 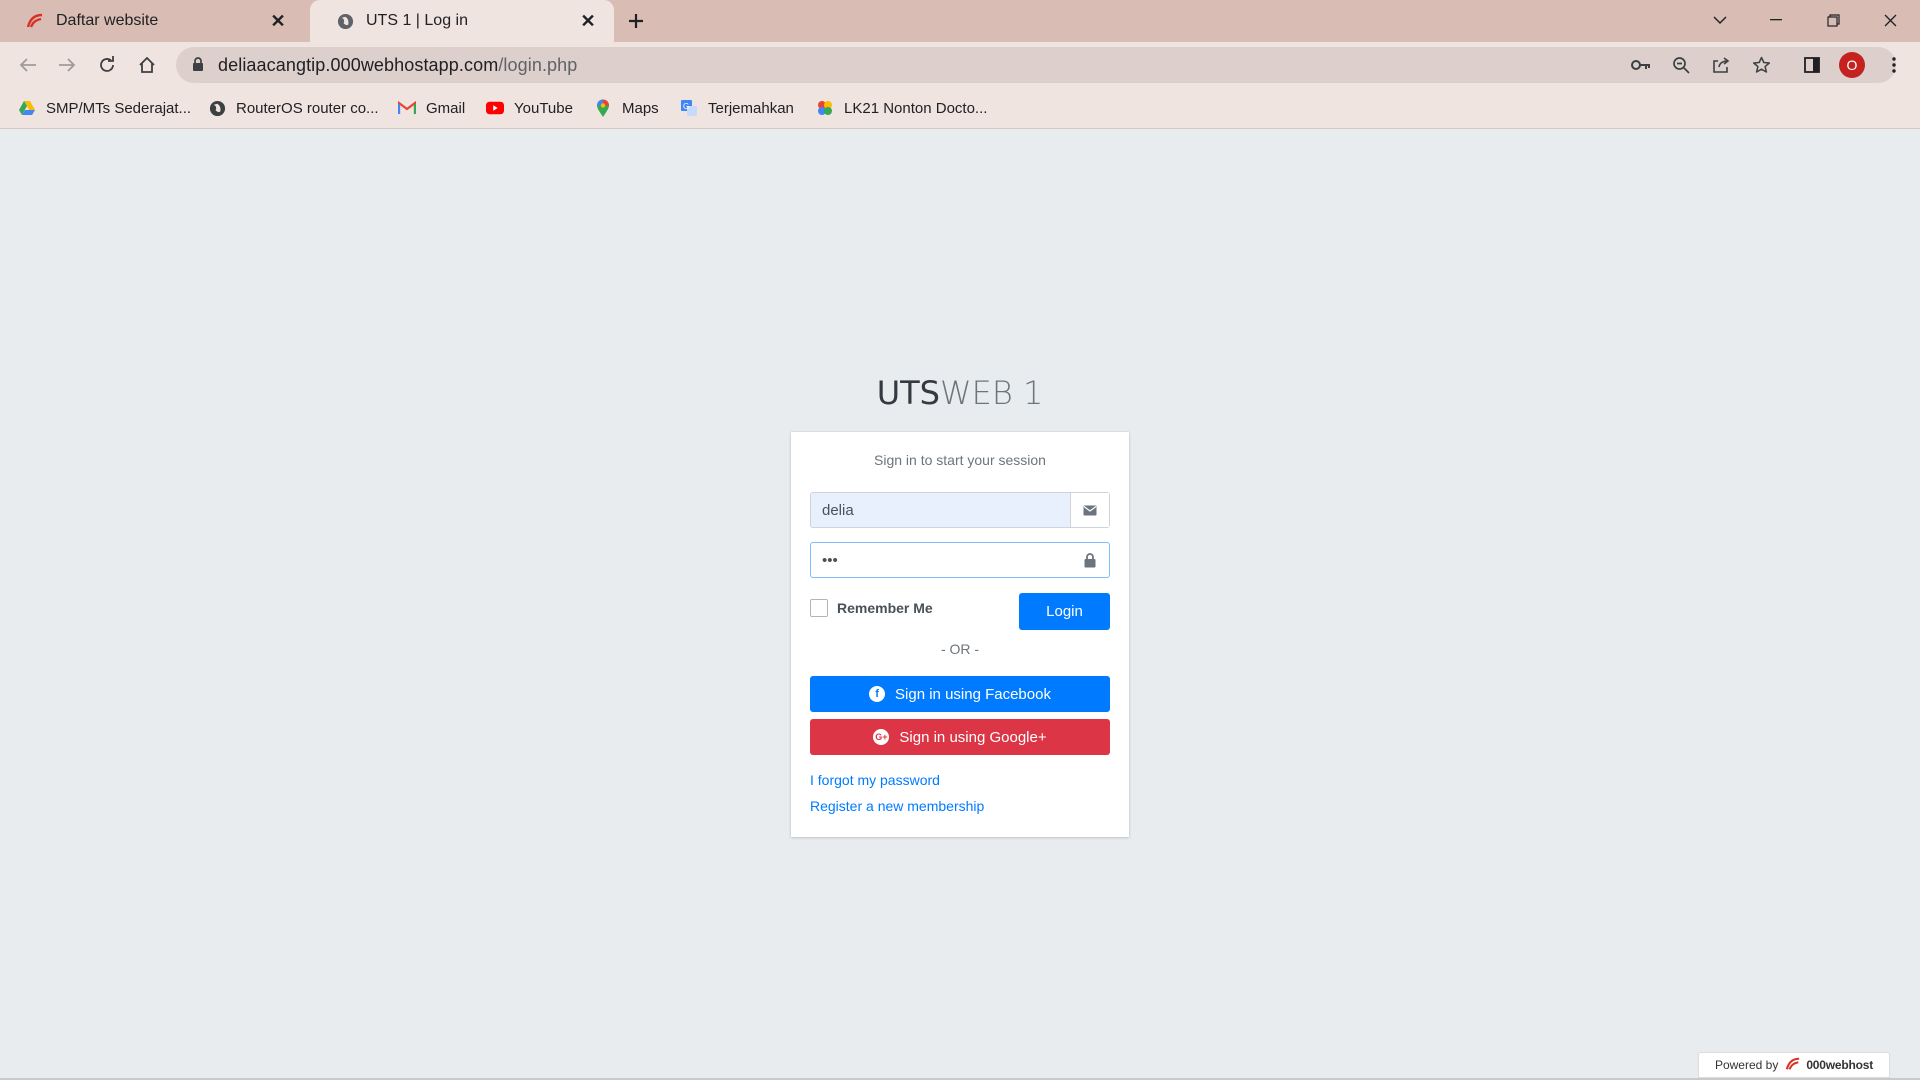 I want to click on 000webhost-logo-icon, so click(x=1793, y=1065).